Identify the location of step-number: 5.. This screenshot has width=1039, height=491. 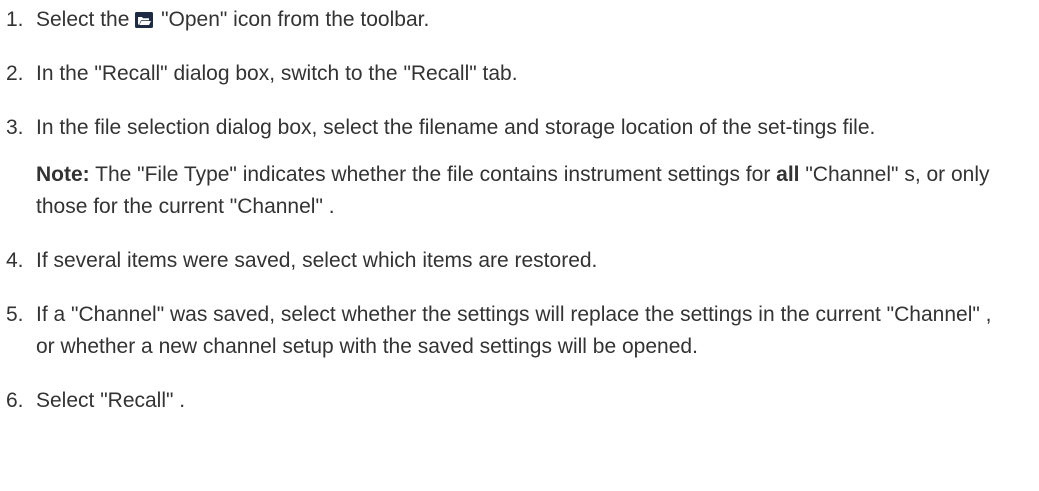
(15, 314).